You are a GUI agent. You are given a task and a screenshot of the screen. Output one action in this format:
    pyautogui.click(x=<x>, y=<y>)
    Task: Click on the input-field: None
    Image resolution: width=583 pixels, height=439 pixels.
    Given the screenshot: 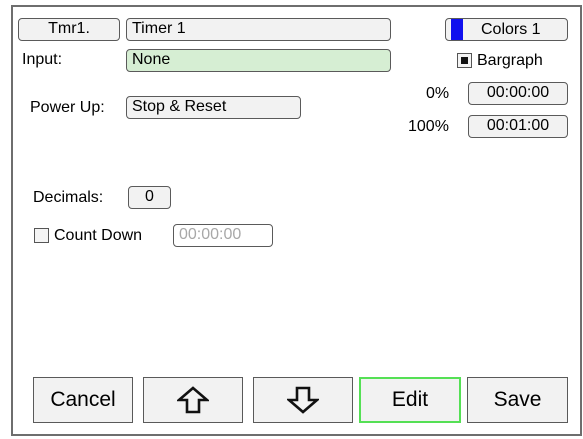 What is the action you would take?
    pyautogui.click(x=258, y=60)
    